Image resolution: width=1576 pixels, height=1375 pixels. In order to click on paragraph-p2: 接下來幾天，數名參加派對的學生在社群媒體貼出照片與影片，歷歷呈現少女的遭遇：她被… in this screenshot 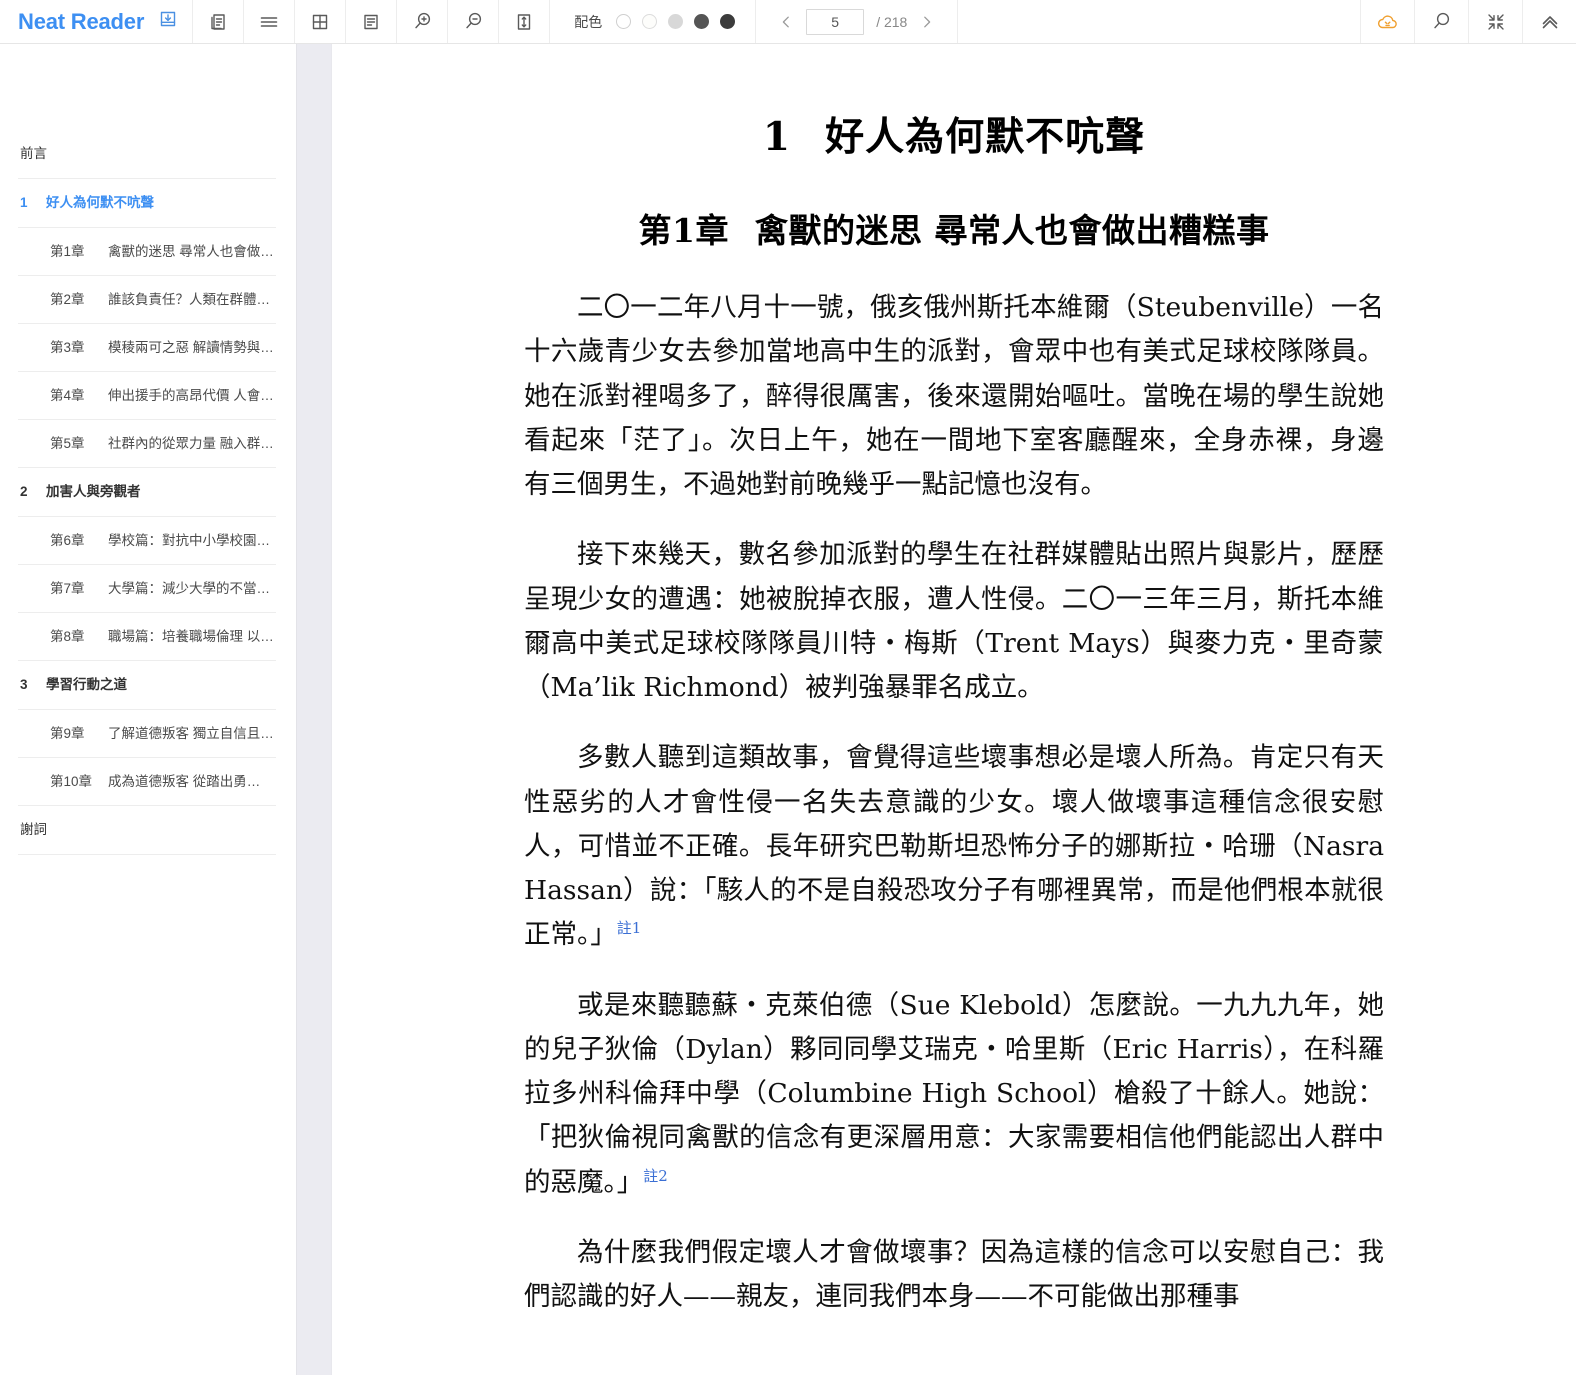, I will do `click(954, 621)`.